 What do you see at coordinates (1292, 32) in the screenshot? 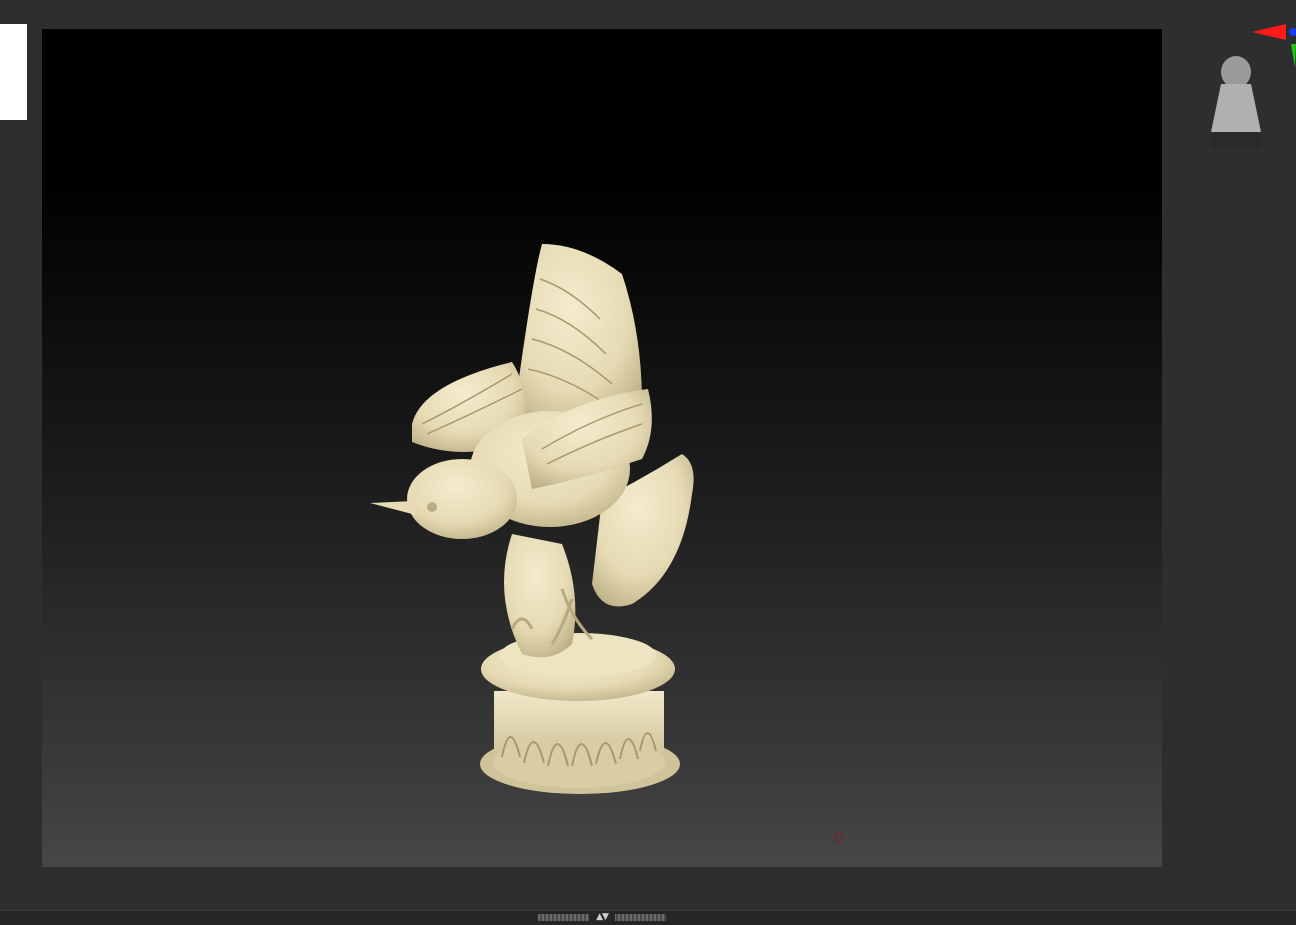
I see `axis-z-blue` at bounding box center [1292, 32].